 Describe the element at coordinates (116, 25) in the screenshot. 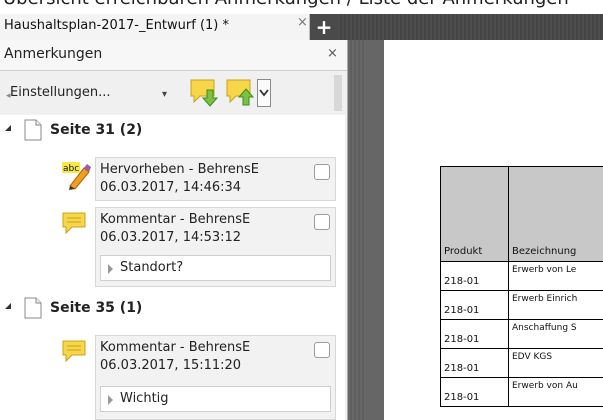

I see `document-tab-title: Haushaltsplan-2017-_Entwurf (1) *` at that location.